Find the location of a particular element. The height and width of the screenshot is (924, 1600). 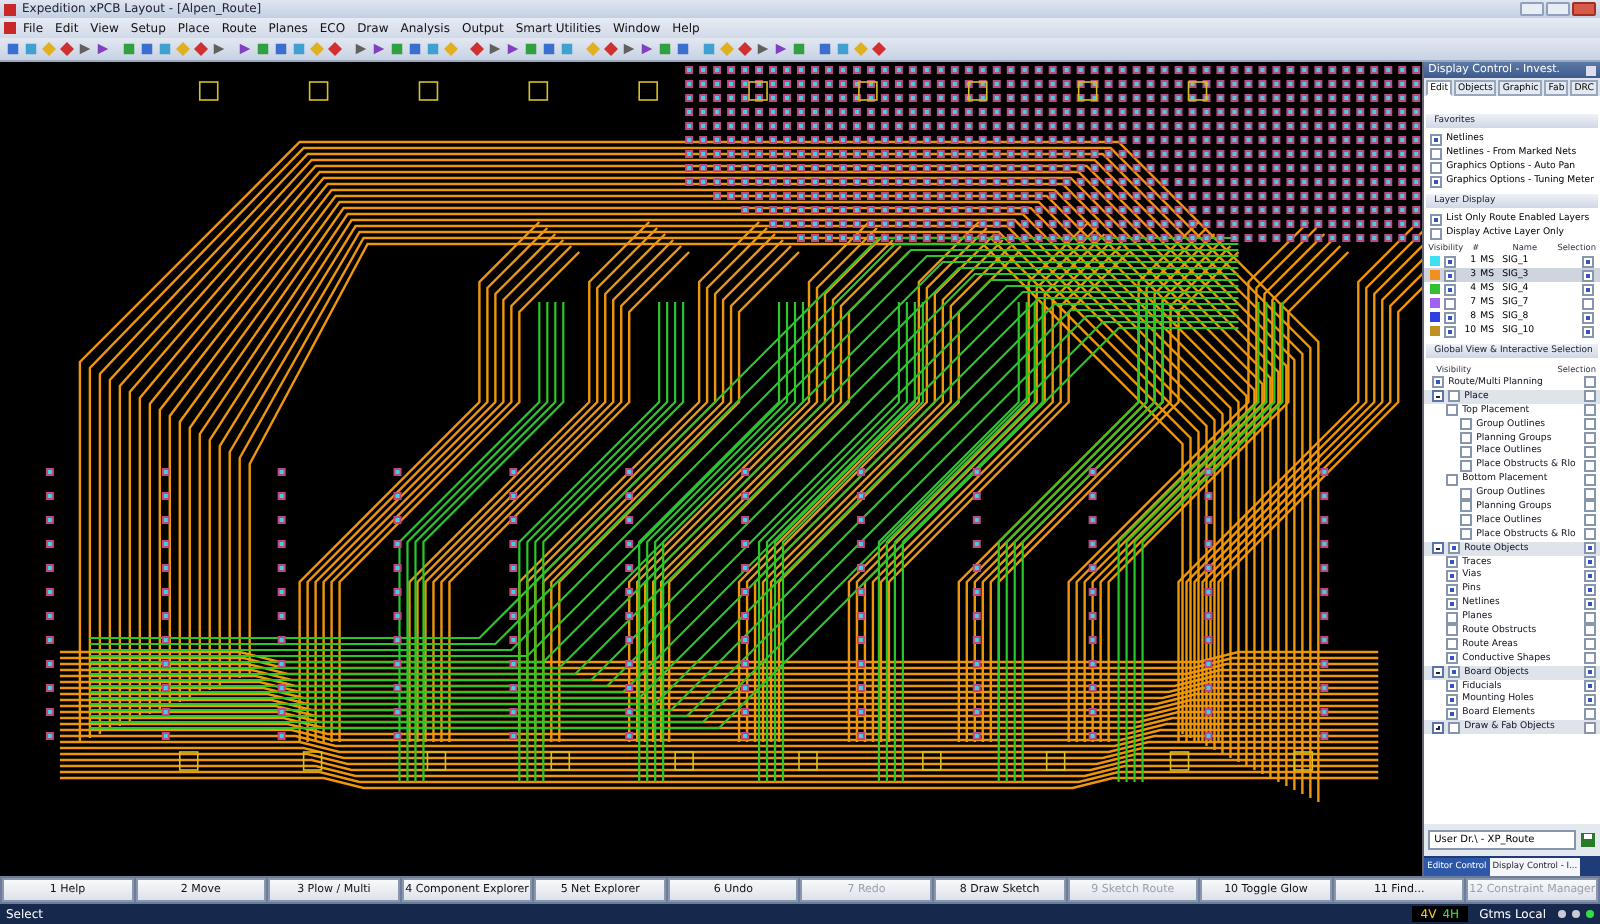

save-icon is located at coordinates (1588, 840).